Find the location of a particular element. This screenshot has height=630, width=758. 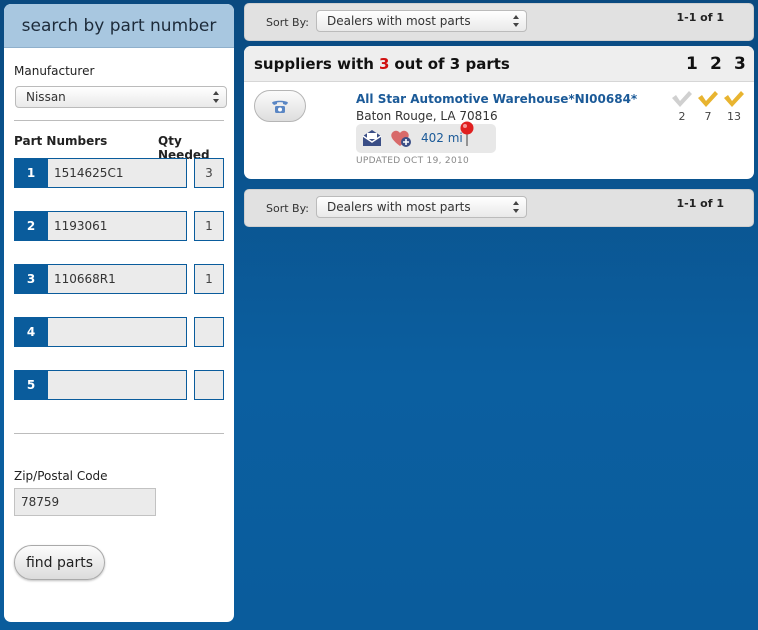

heading-count: 3 is located at coordinates (384, 63).